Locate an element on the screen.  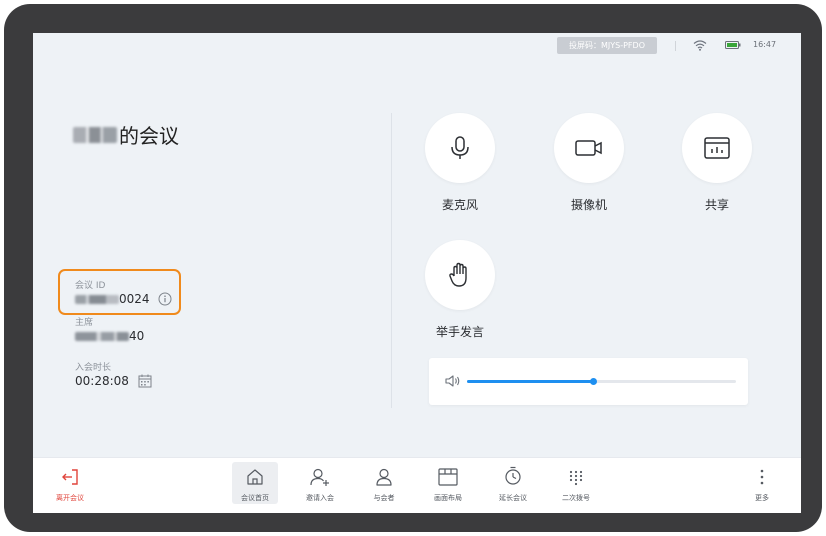
microphone-icon is located at coordinates (460, 147).